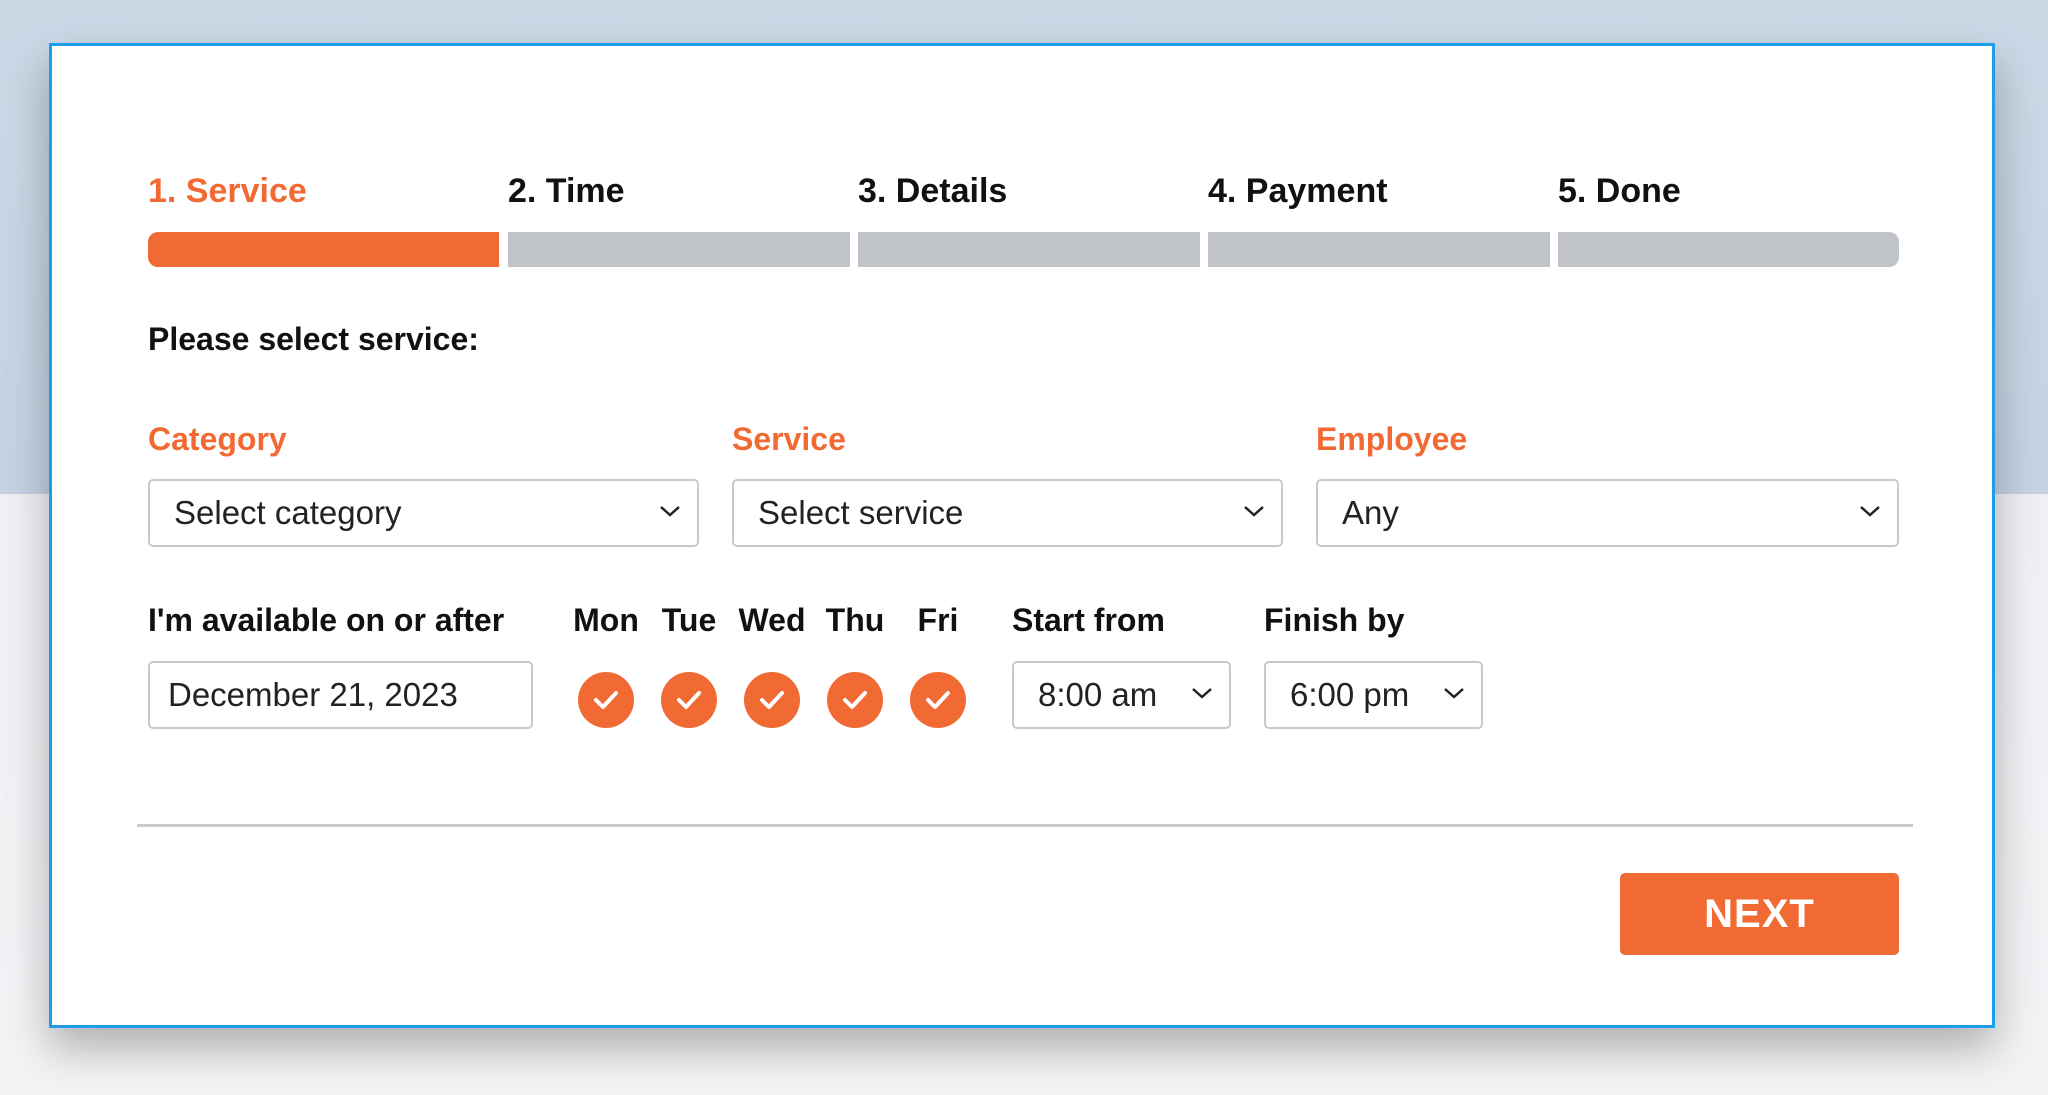 The width and height of the screenshot is (2048, 1095). What do you see at coordinates (772, 620) in the screenshot?
I see `day-label-wed: Wed` at bounding box center [772, 620].